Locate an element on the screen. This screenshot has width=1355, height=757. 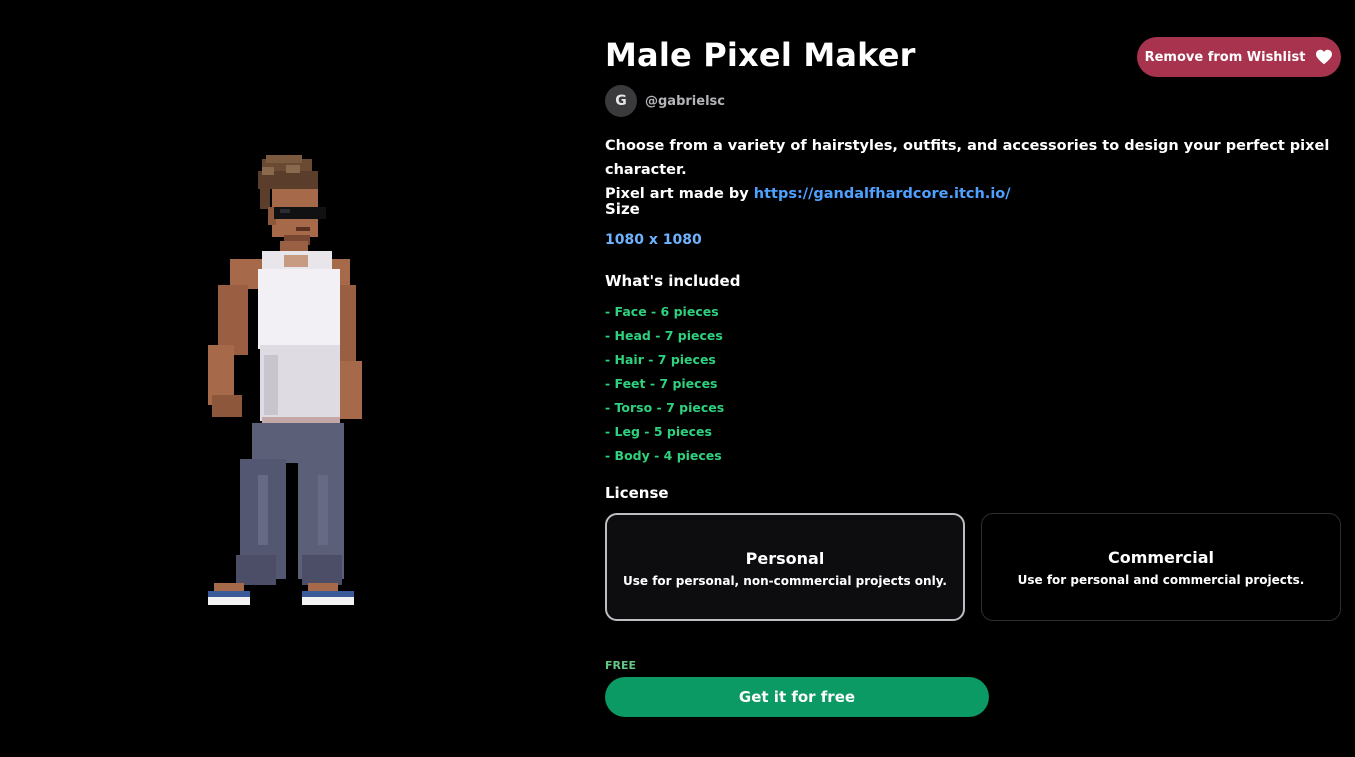
included-heading: What's included is located at coordinates (673, 281).